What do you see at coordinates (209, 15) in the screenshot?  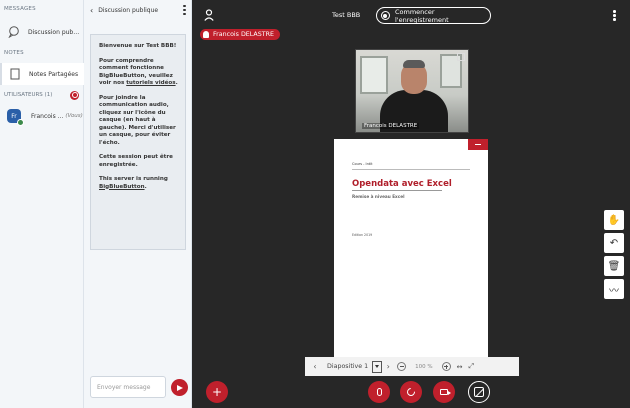 I see `user-icon` at bounding box center [209, 15].